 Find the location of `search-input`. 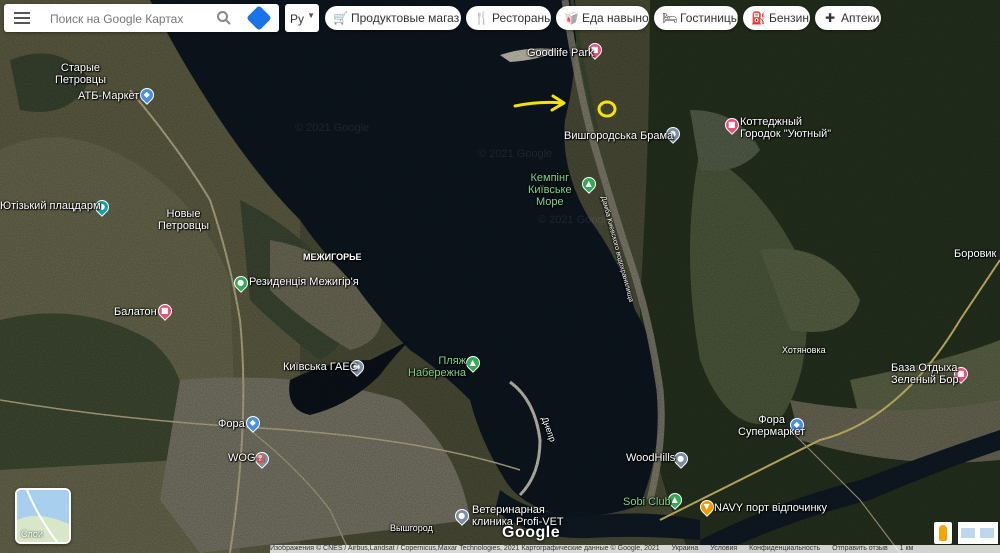

search-input is located at coordinates (130, 19).